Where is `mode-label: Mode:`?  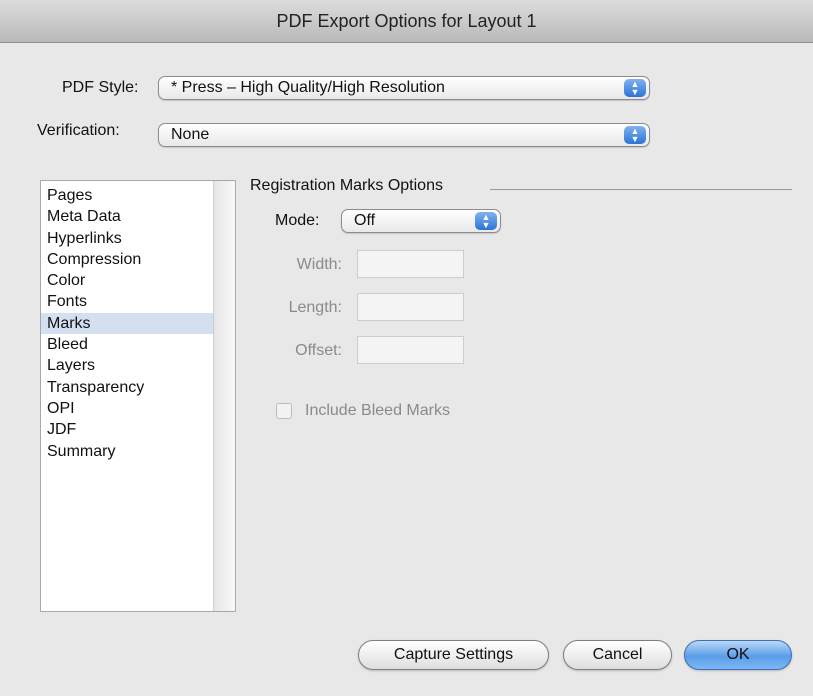 mode-label: Mode: is located at coordinates (297, 220).